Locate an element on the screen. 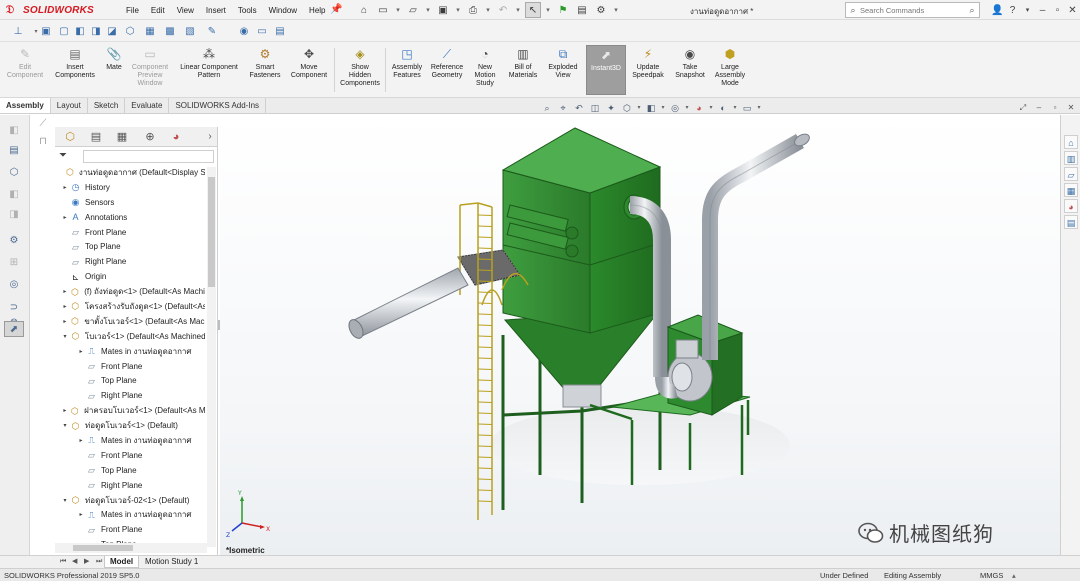 The width and height of the screenshot is (1080, 581). search-icon: ⌕ is located at coordinates (972, 10).